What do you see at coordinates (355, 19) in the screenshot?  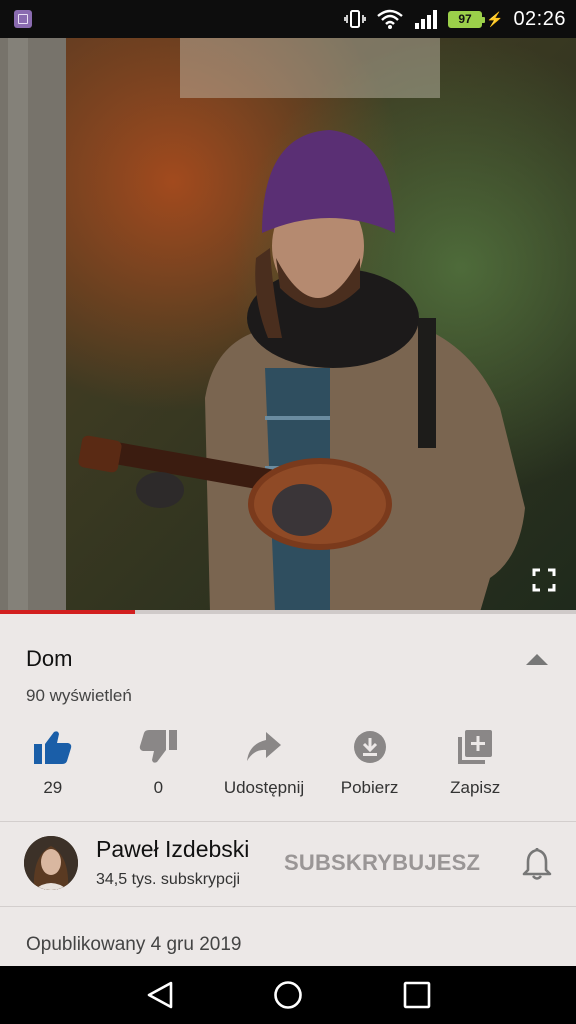 I see `vibrate-icon` at bounding box center [355, 19].